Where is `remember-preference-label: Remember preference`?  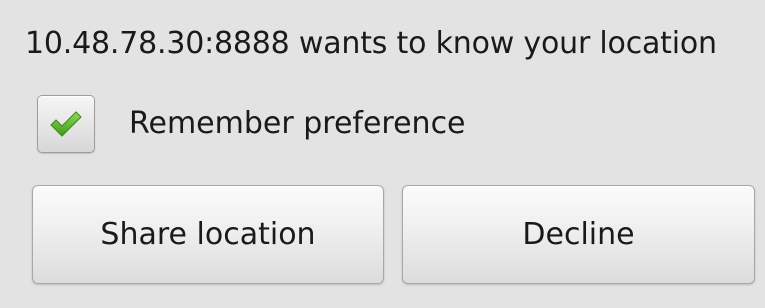
remember-preference-label: Remember preference is located at coordinates (297, 123).